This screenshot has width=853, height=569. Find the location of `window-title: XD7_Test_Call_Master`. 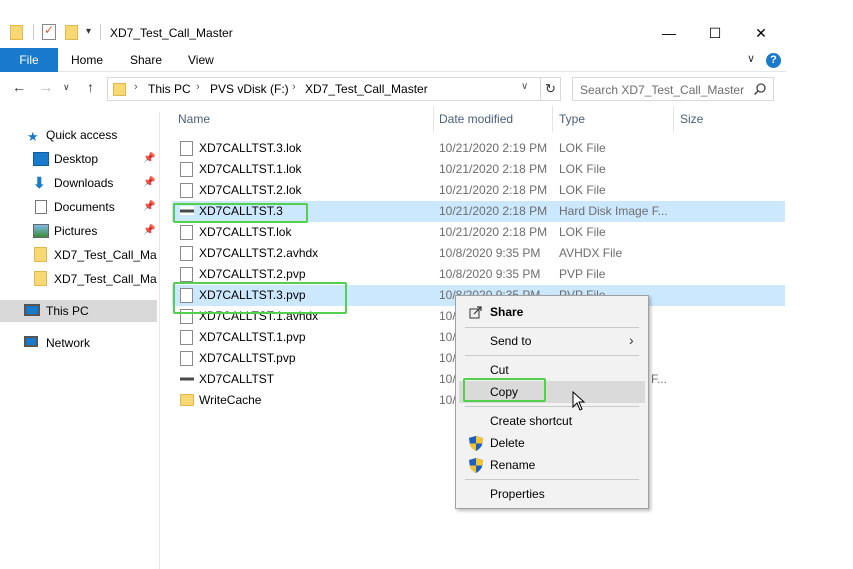

window-title: XD7_Test_Call_Master is located at coordinates (171, 33).